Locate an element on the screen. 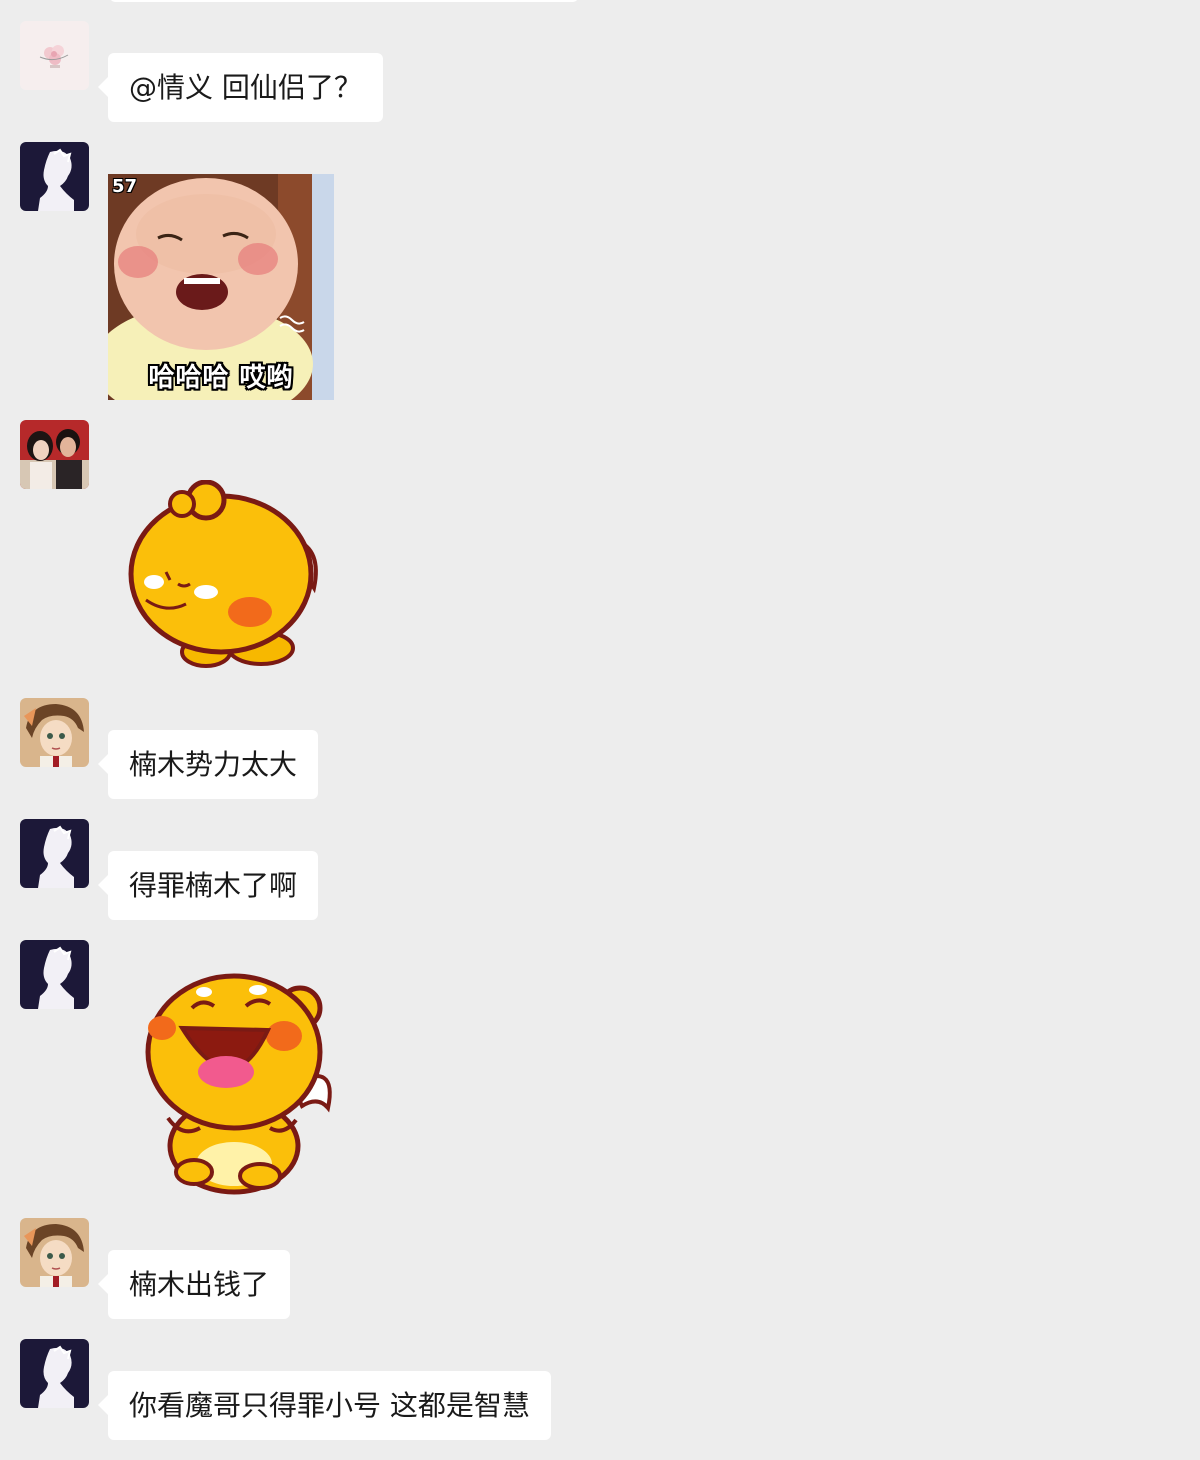  couple-avatar is located at coordinates (54, 454).